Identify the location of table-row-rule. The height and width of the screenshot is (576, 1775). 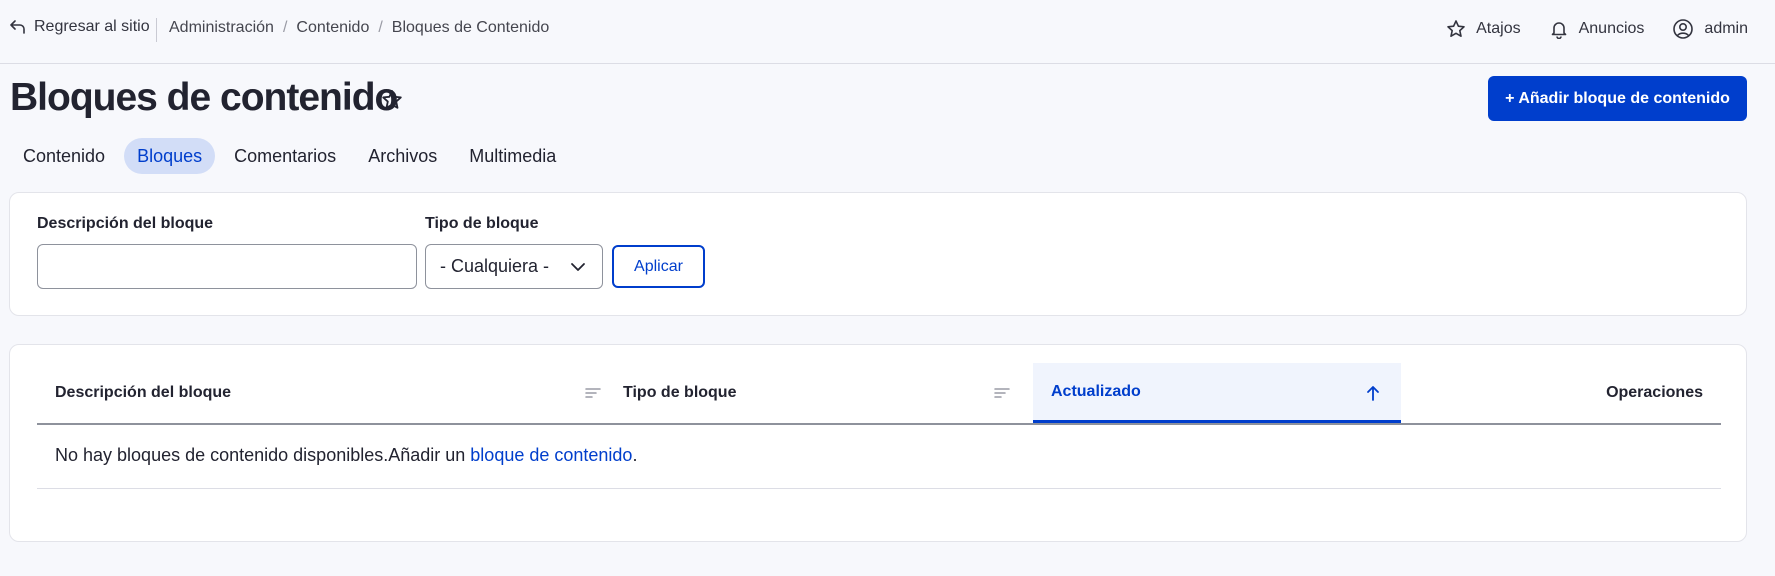
(879, 488).